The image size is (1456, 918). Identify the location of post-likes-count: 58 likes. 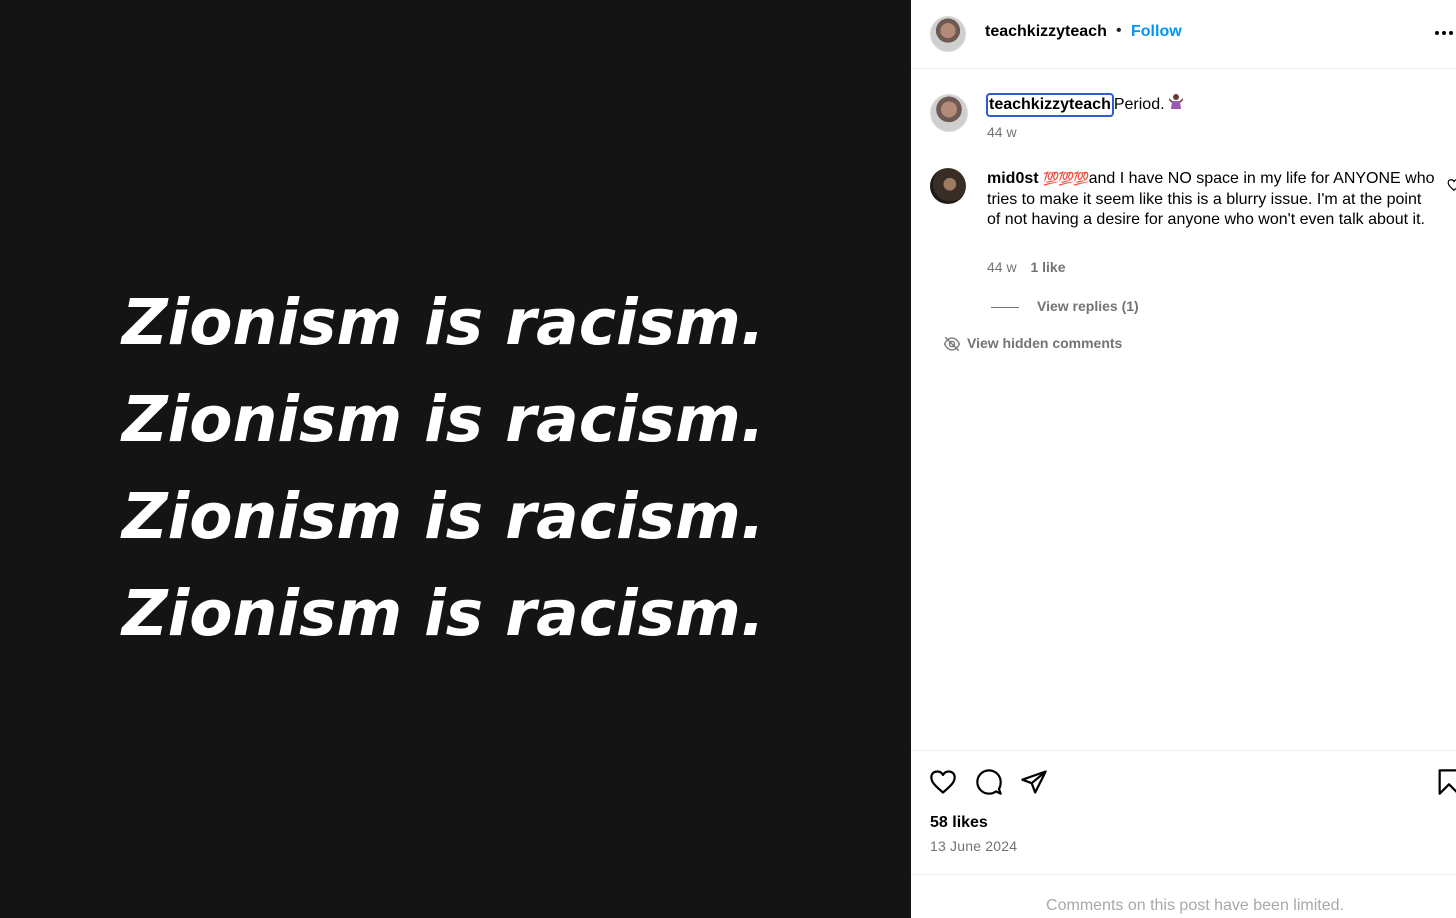
(959, 823).